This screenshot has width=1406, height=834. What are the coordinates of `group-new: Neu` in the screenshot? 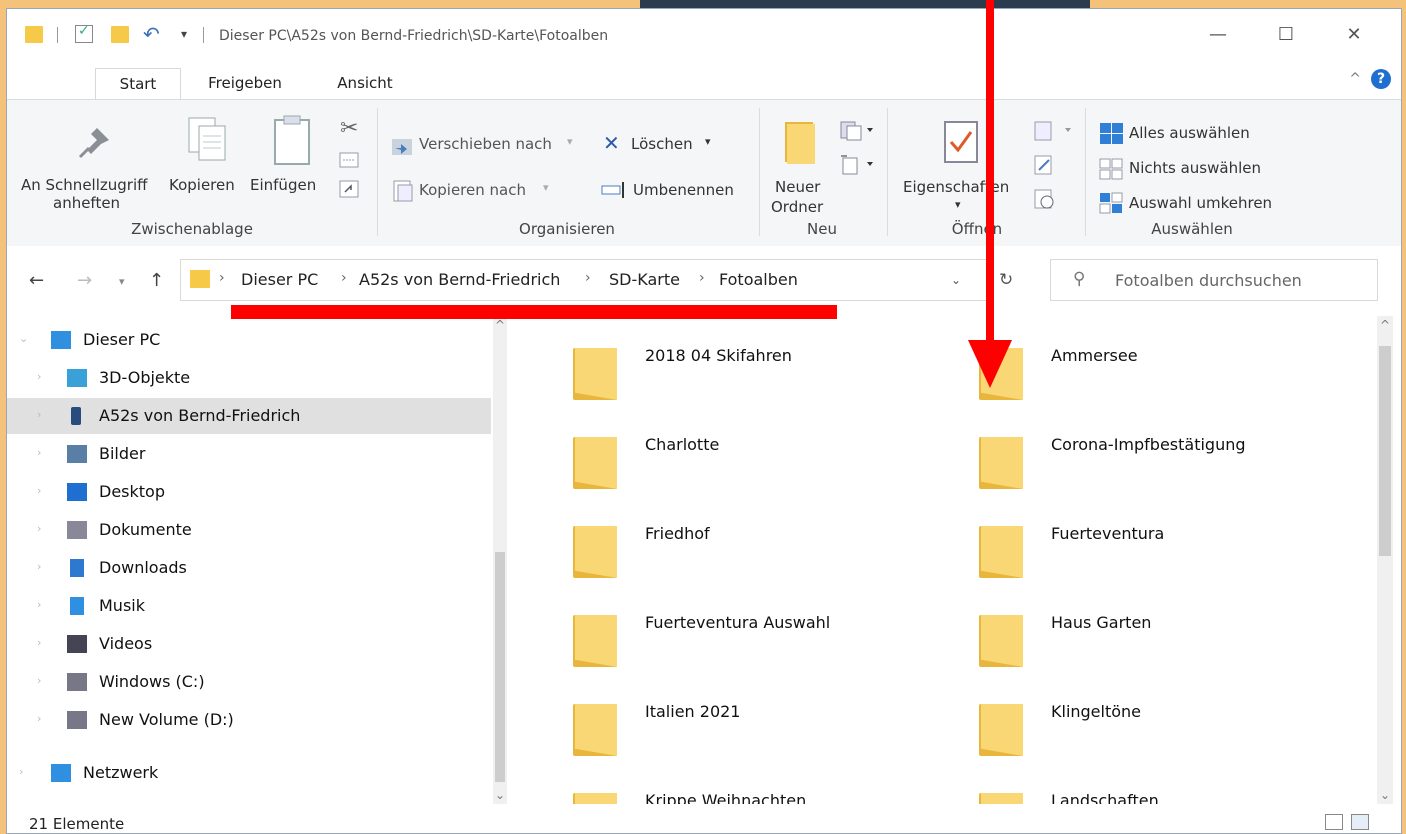 It's located at (822, 229).